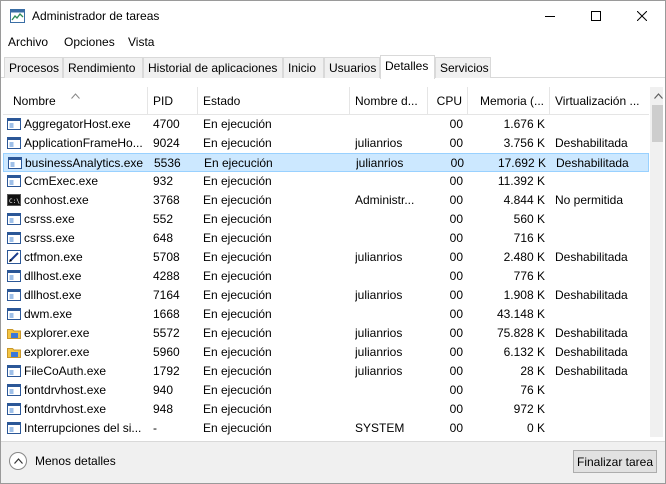 This screenshot has width=666, height=484. I want to click on scroll-up-icon, so click(658, 96).